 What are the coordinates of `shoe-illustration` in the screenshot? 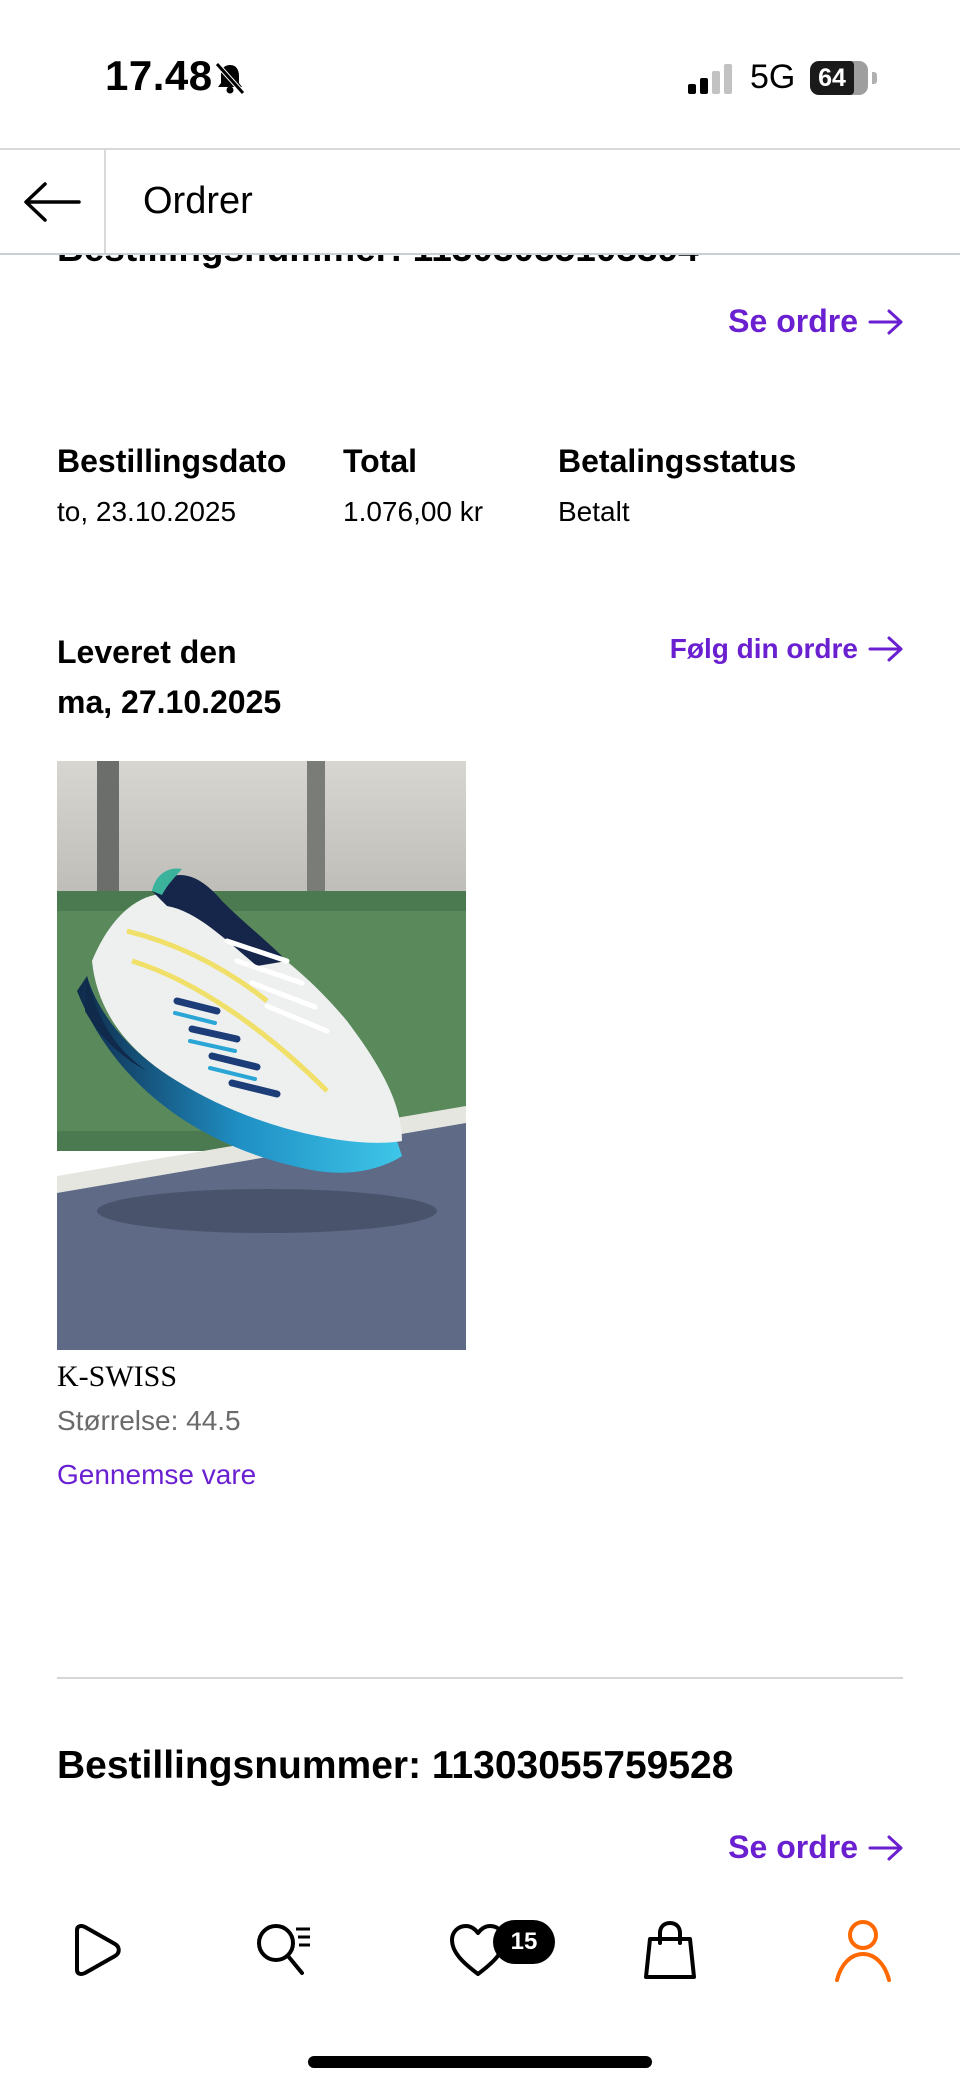 It's located at (261, 1055).